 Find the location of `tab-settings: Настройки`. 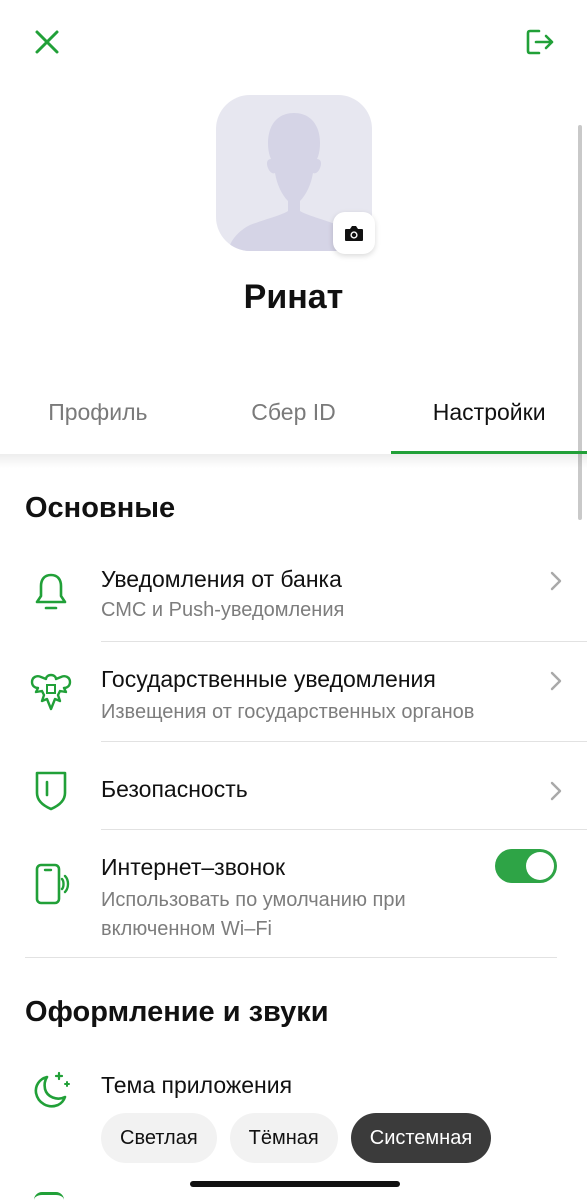

tab-settings: Настройки is located at coordinates (489, 417).